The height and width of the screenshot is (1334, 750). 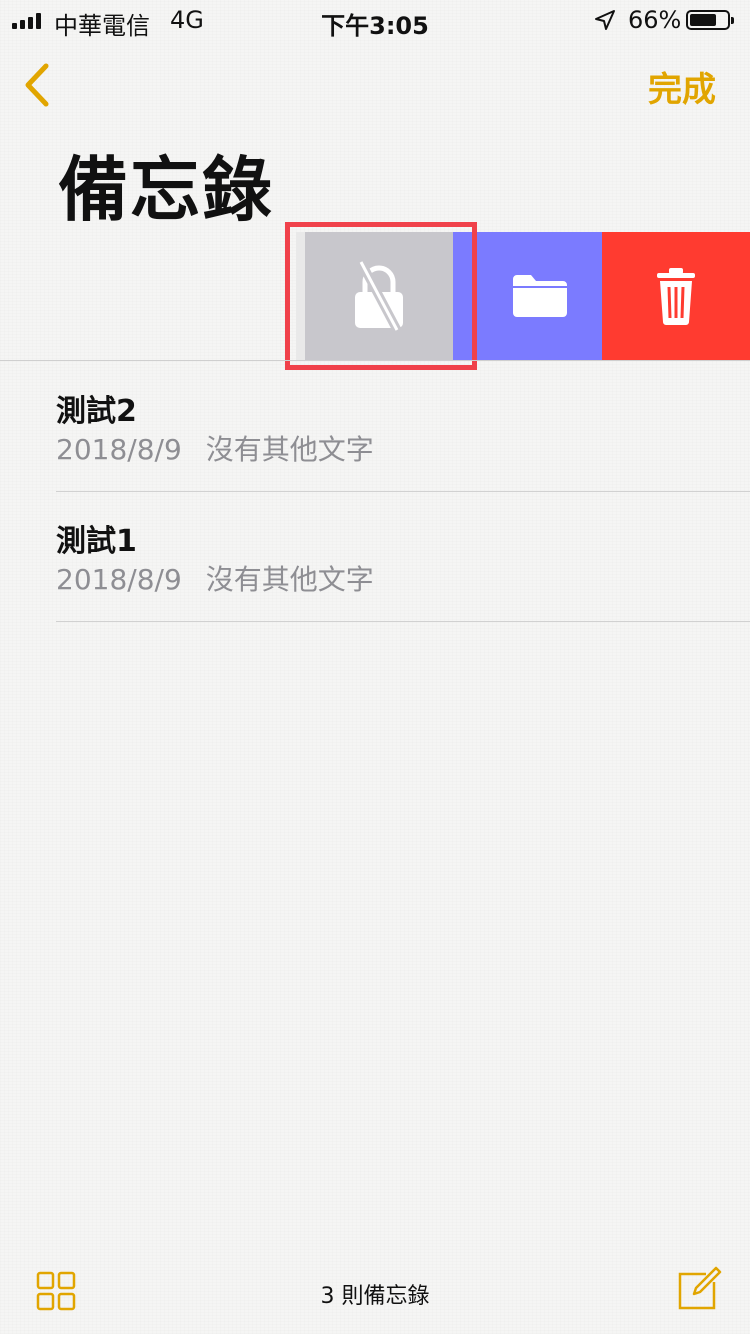 What do you see at coordinates (655, 20) in the screenshot?
I see `battery-percent: 66%` at bounding box center [655, 20].